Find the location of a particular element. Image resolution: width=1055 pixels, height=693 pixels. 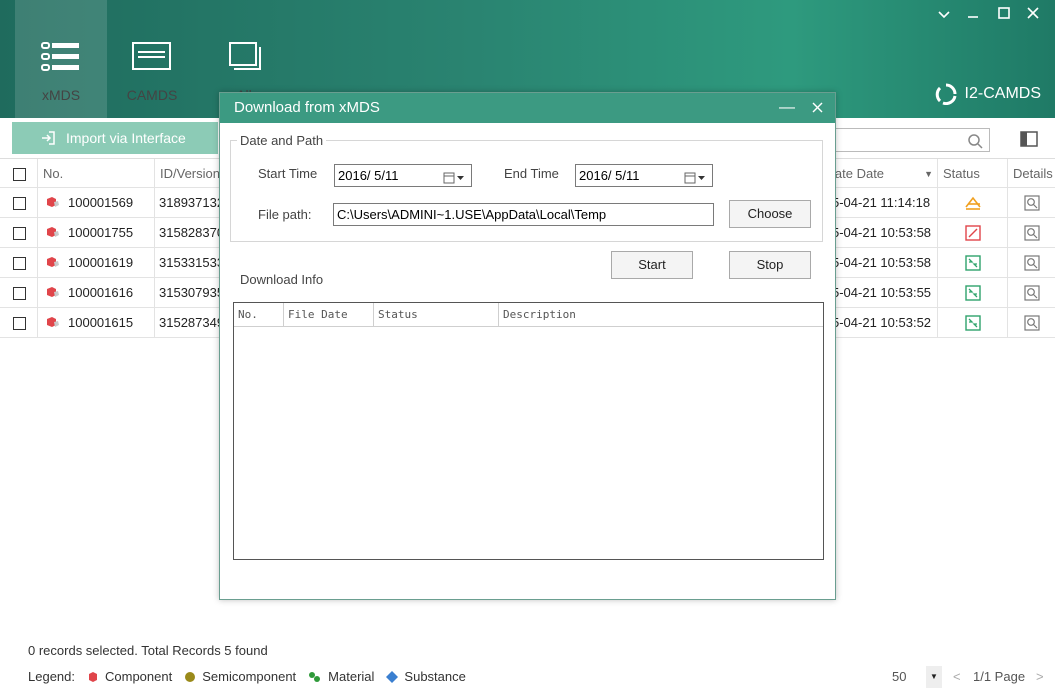

row-no-cell: 100001615 is located at coordinates (96, 323).